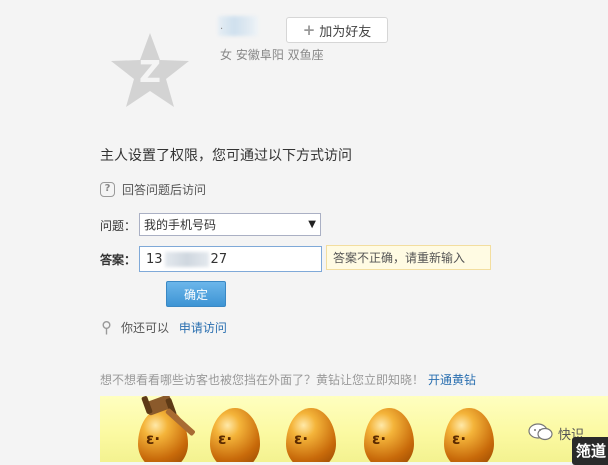  Describe the element at coordinates (590, 451) in the screenshot. I see `watermark-badge: 筂道` at that location.